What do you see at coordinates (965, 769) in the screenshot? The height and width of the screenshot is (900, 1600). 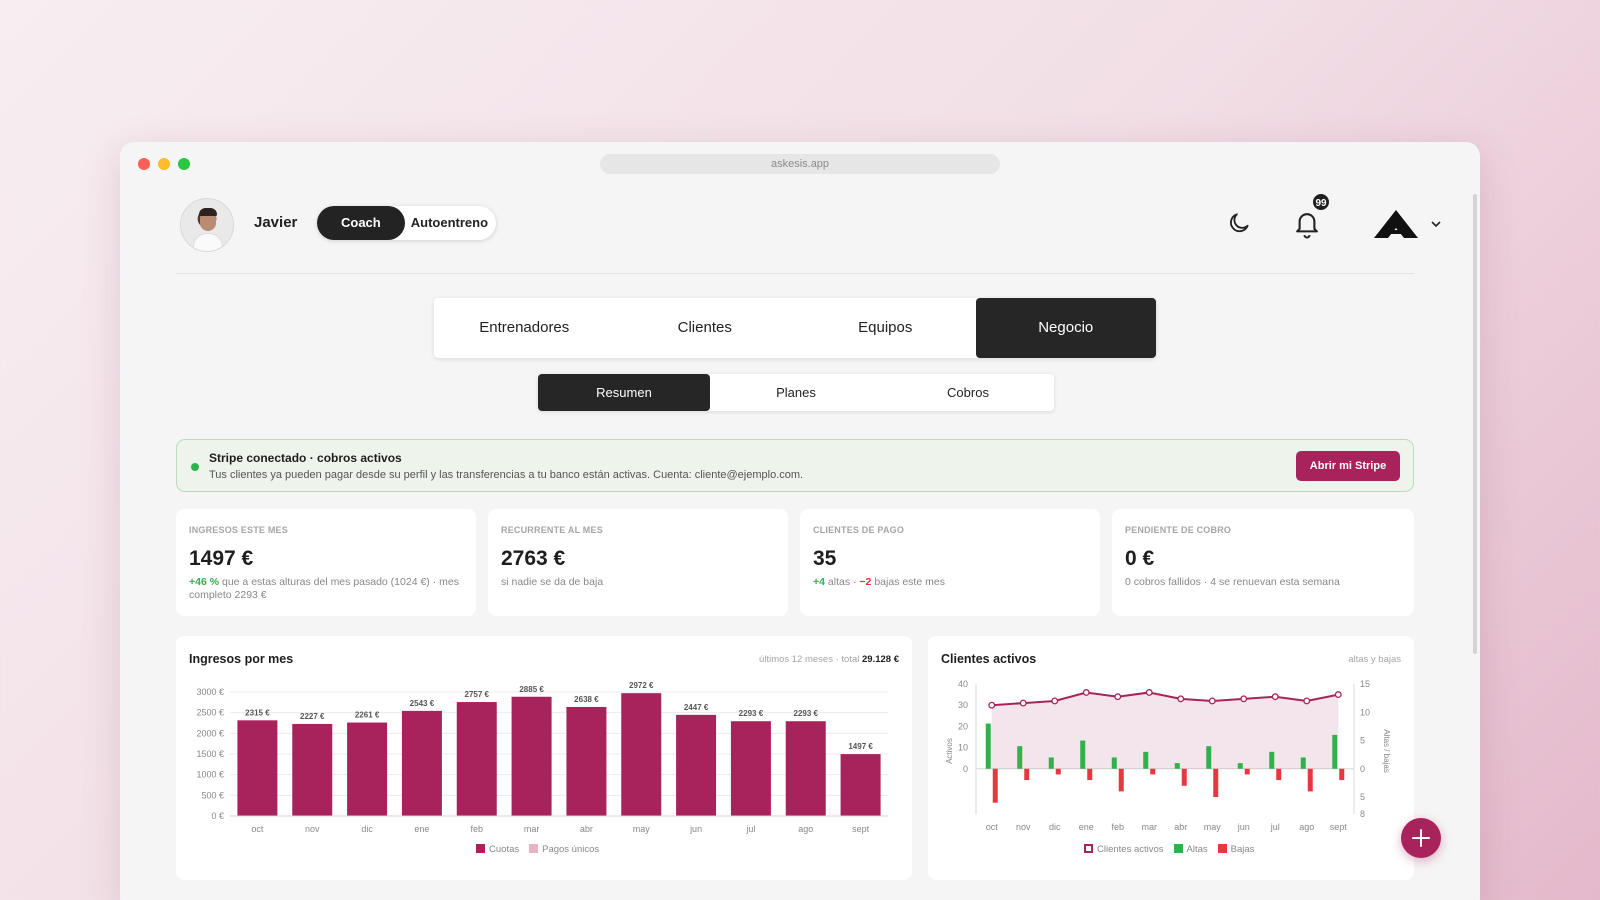 I see `y-tick-label: 0` at bounding box center [965, 769].